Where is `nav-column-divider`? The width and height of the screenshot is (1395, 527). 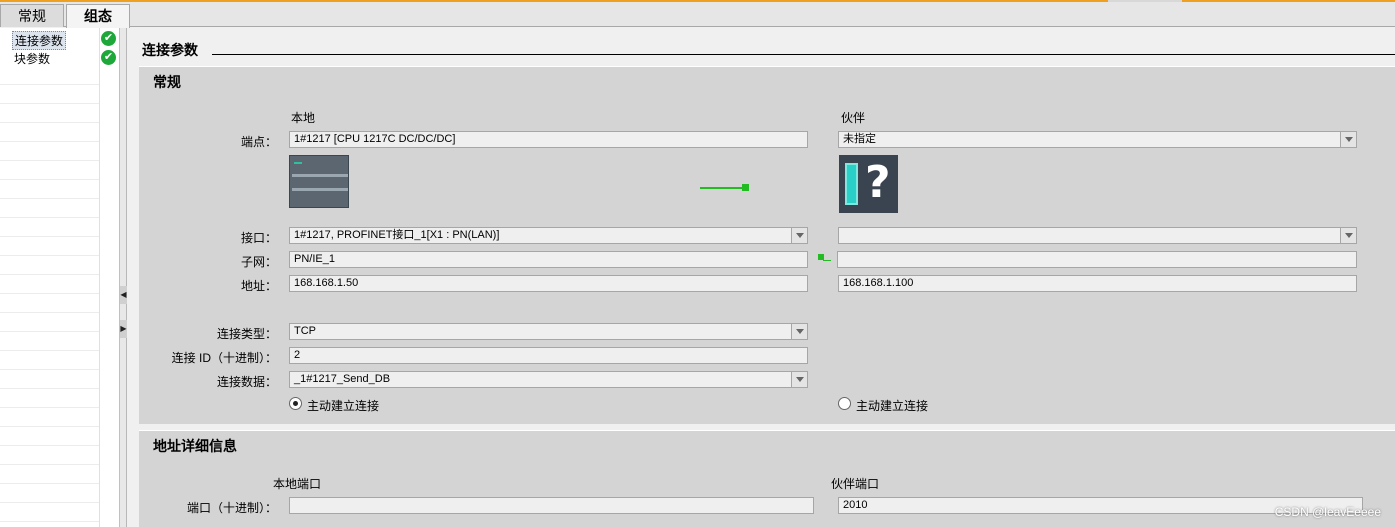 nav-column-divider is located at coordinates (99, 277).